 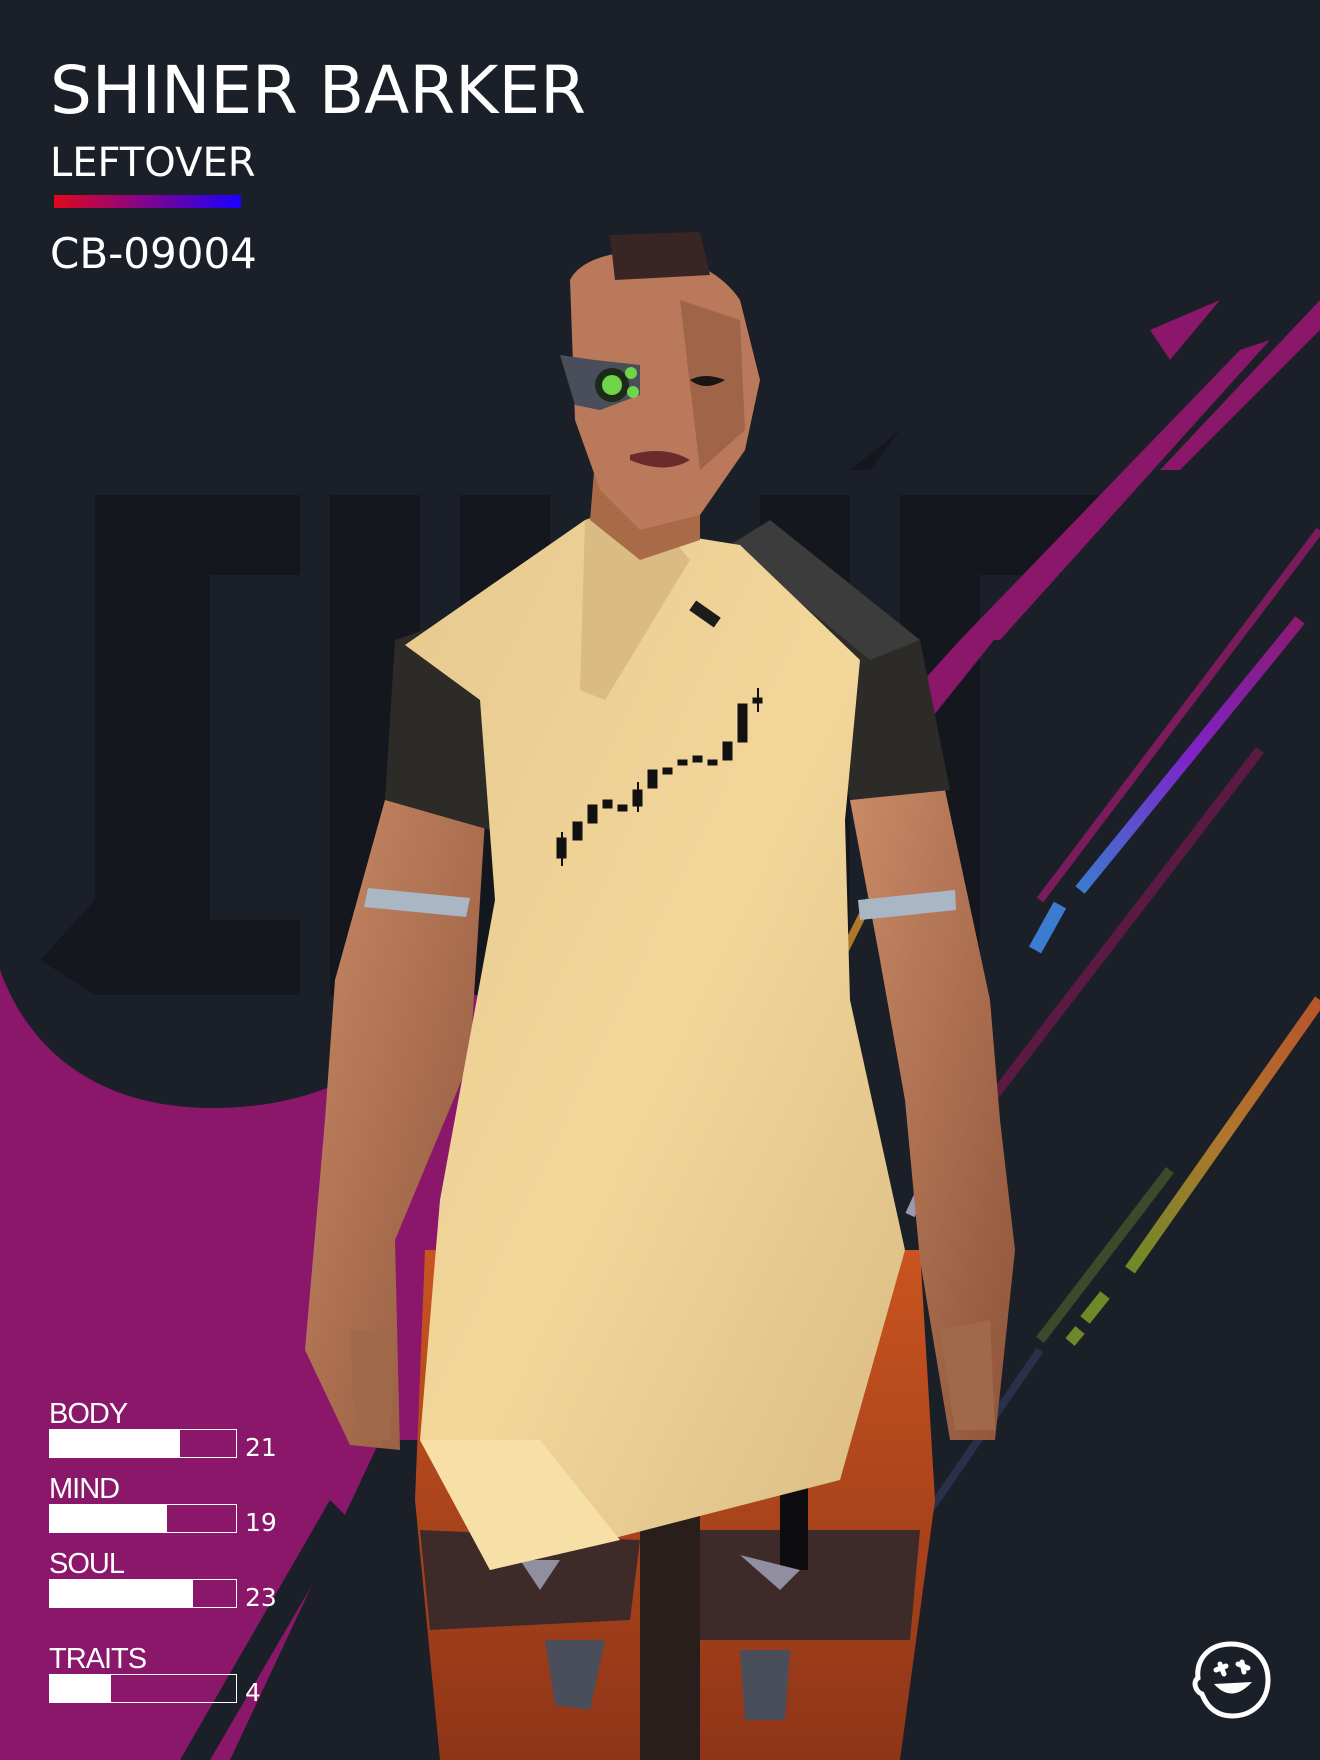 I want to click on stat-soul-label: SOUL, so click(x=87, y=1564).